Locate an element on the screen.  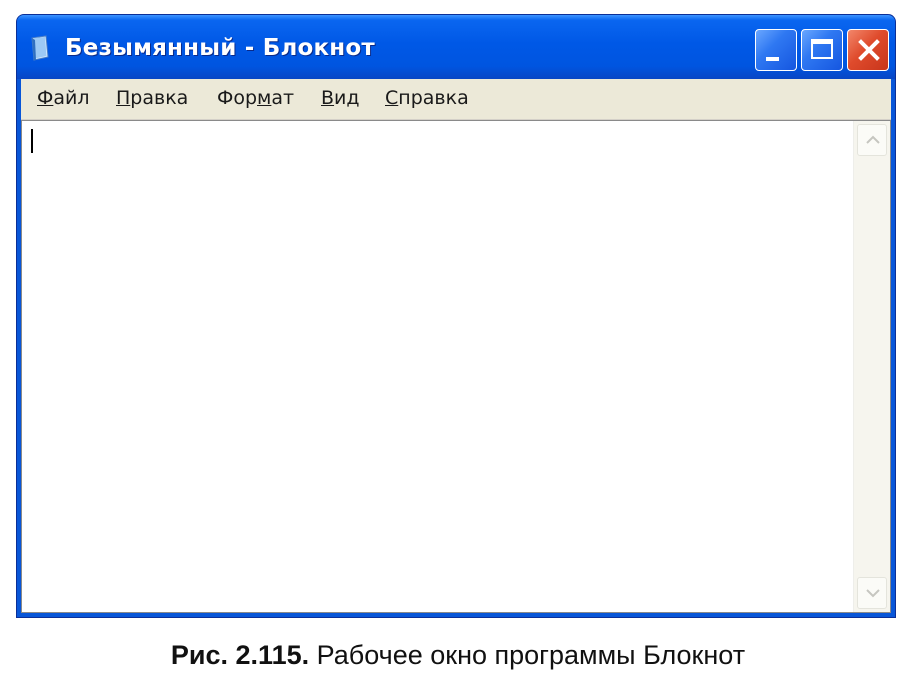
scroll-down-button is located at coordinates (872, 593).